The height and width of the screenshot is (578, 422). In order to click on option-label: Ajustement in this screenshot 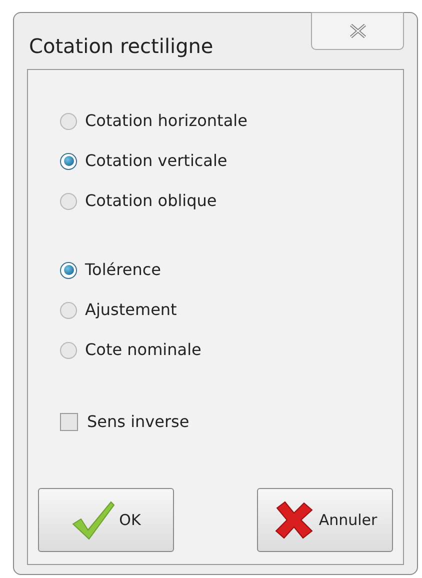, I will do `click(131, 310)`.